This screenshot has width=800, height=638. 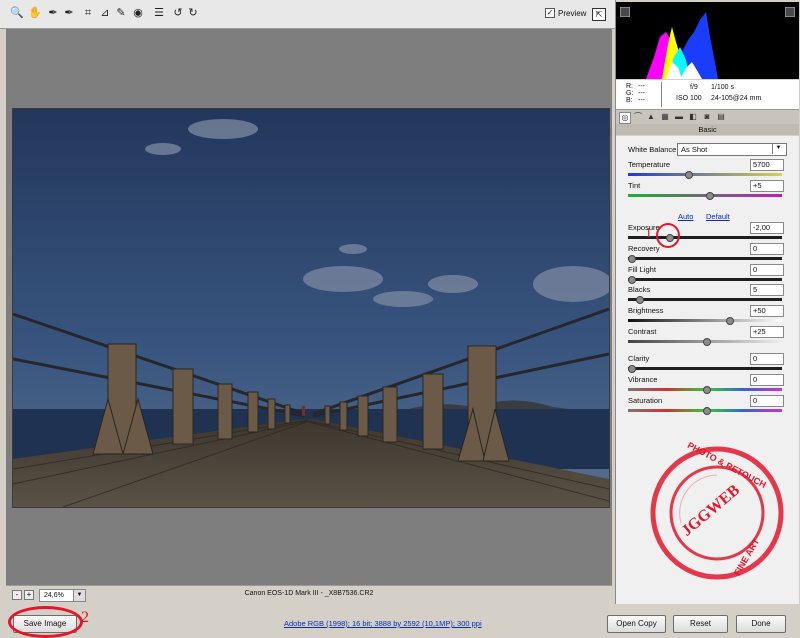 I want to click on brightness-value-field: +50, so click(x=767, y=311).